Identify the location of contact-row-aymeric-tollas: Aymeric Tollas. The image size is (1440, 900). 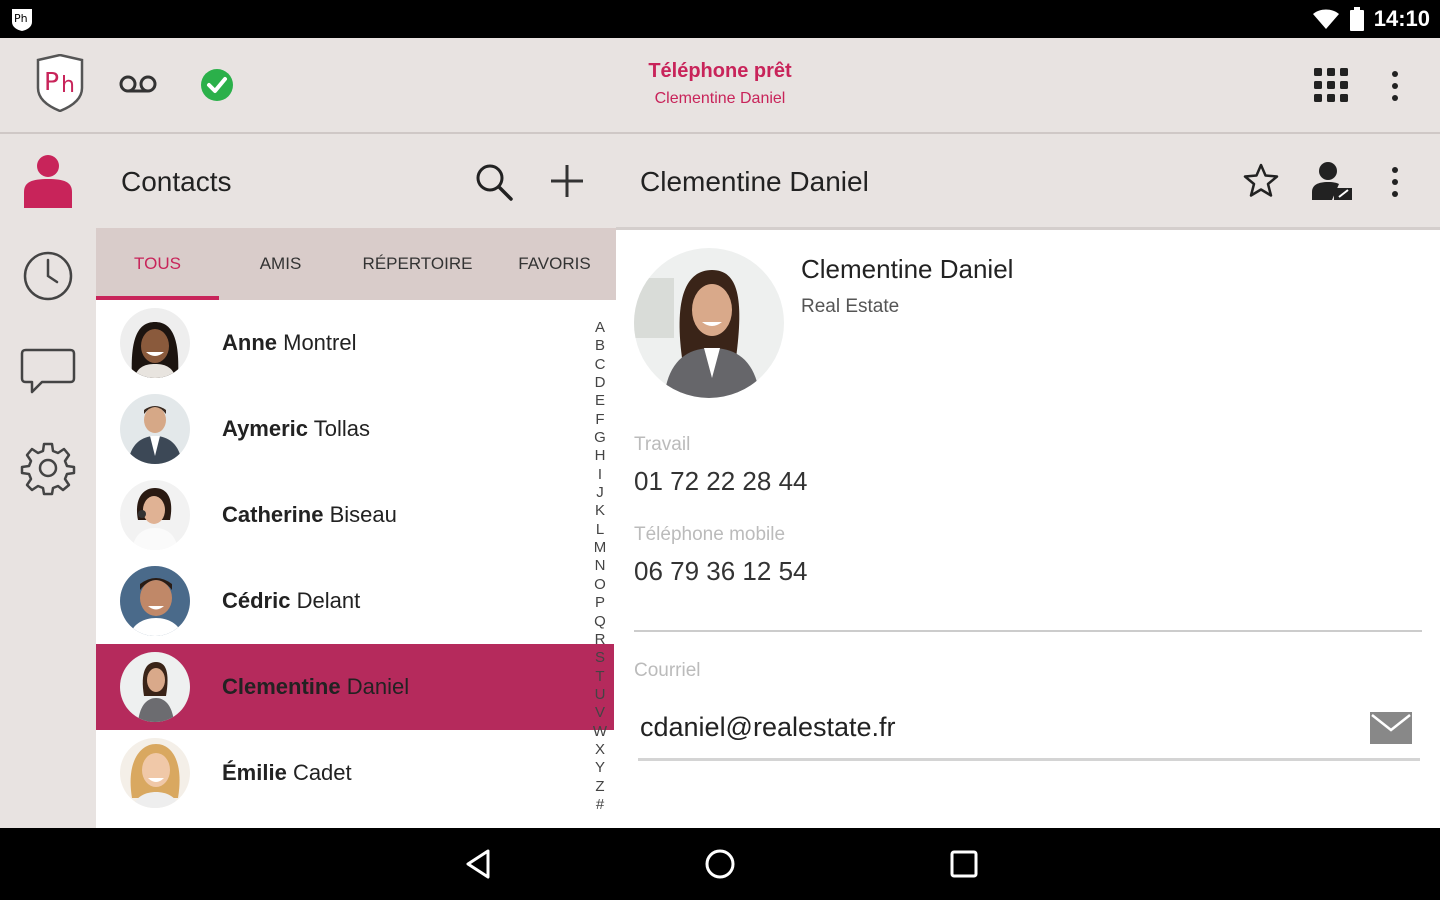
(355, 429).